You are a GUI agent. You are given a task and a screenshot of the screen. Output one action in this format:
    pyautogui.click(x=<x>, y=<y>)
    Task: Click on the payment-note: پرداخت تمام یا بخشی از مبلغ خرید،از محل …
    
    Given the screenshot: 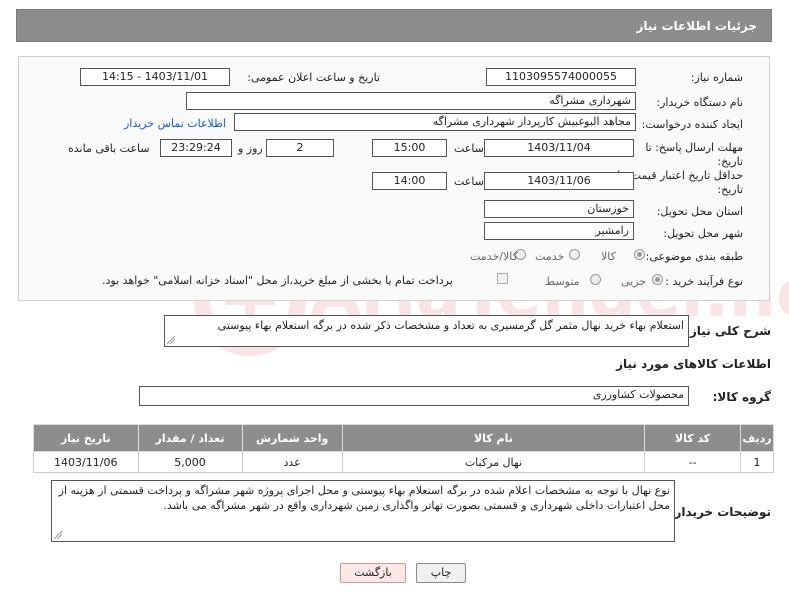 What is the action you would take?
    pyautogui.click(x=277, y=280)
    